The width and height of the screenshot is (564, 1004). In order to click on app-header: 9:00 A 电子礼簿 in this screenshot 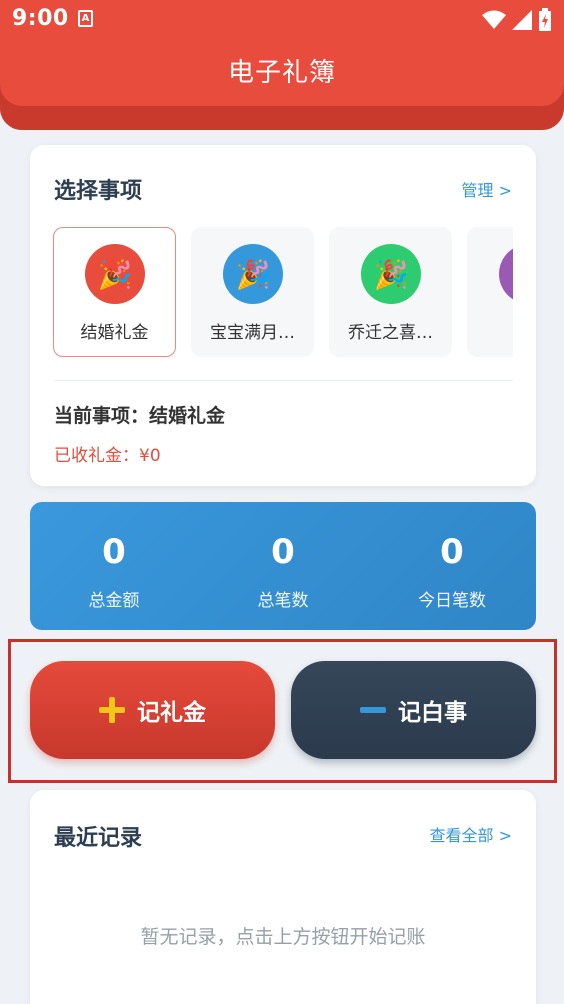, I will do `click(282, 65)`.